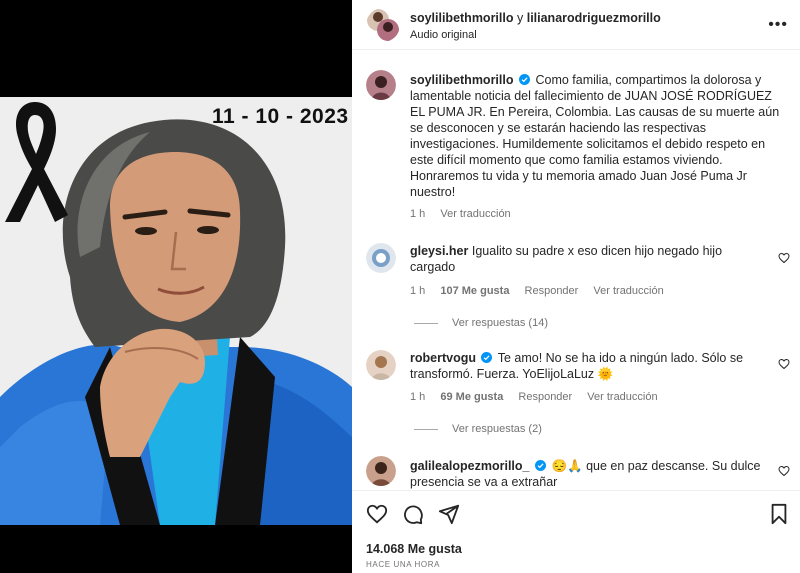 The image size is (800, 573). What do you see at coordinates (443, 358) in the screenshot?
I see `comment-username: robertvogu` at bounding box center [443, 358].